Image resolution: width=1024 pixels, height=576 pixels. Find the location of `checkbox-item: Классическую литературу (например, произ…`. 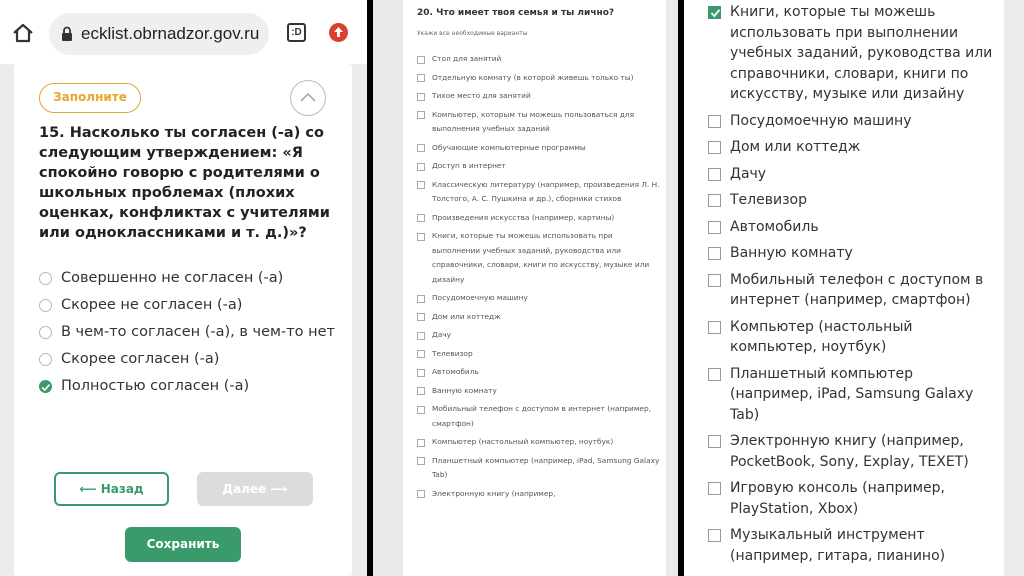

checkbox-item: Классическую литературу (например, произ… is located at coordinates (539, 192).